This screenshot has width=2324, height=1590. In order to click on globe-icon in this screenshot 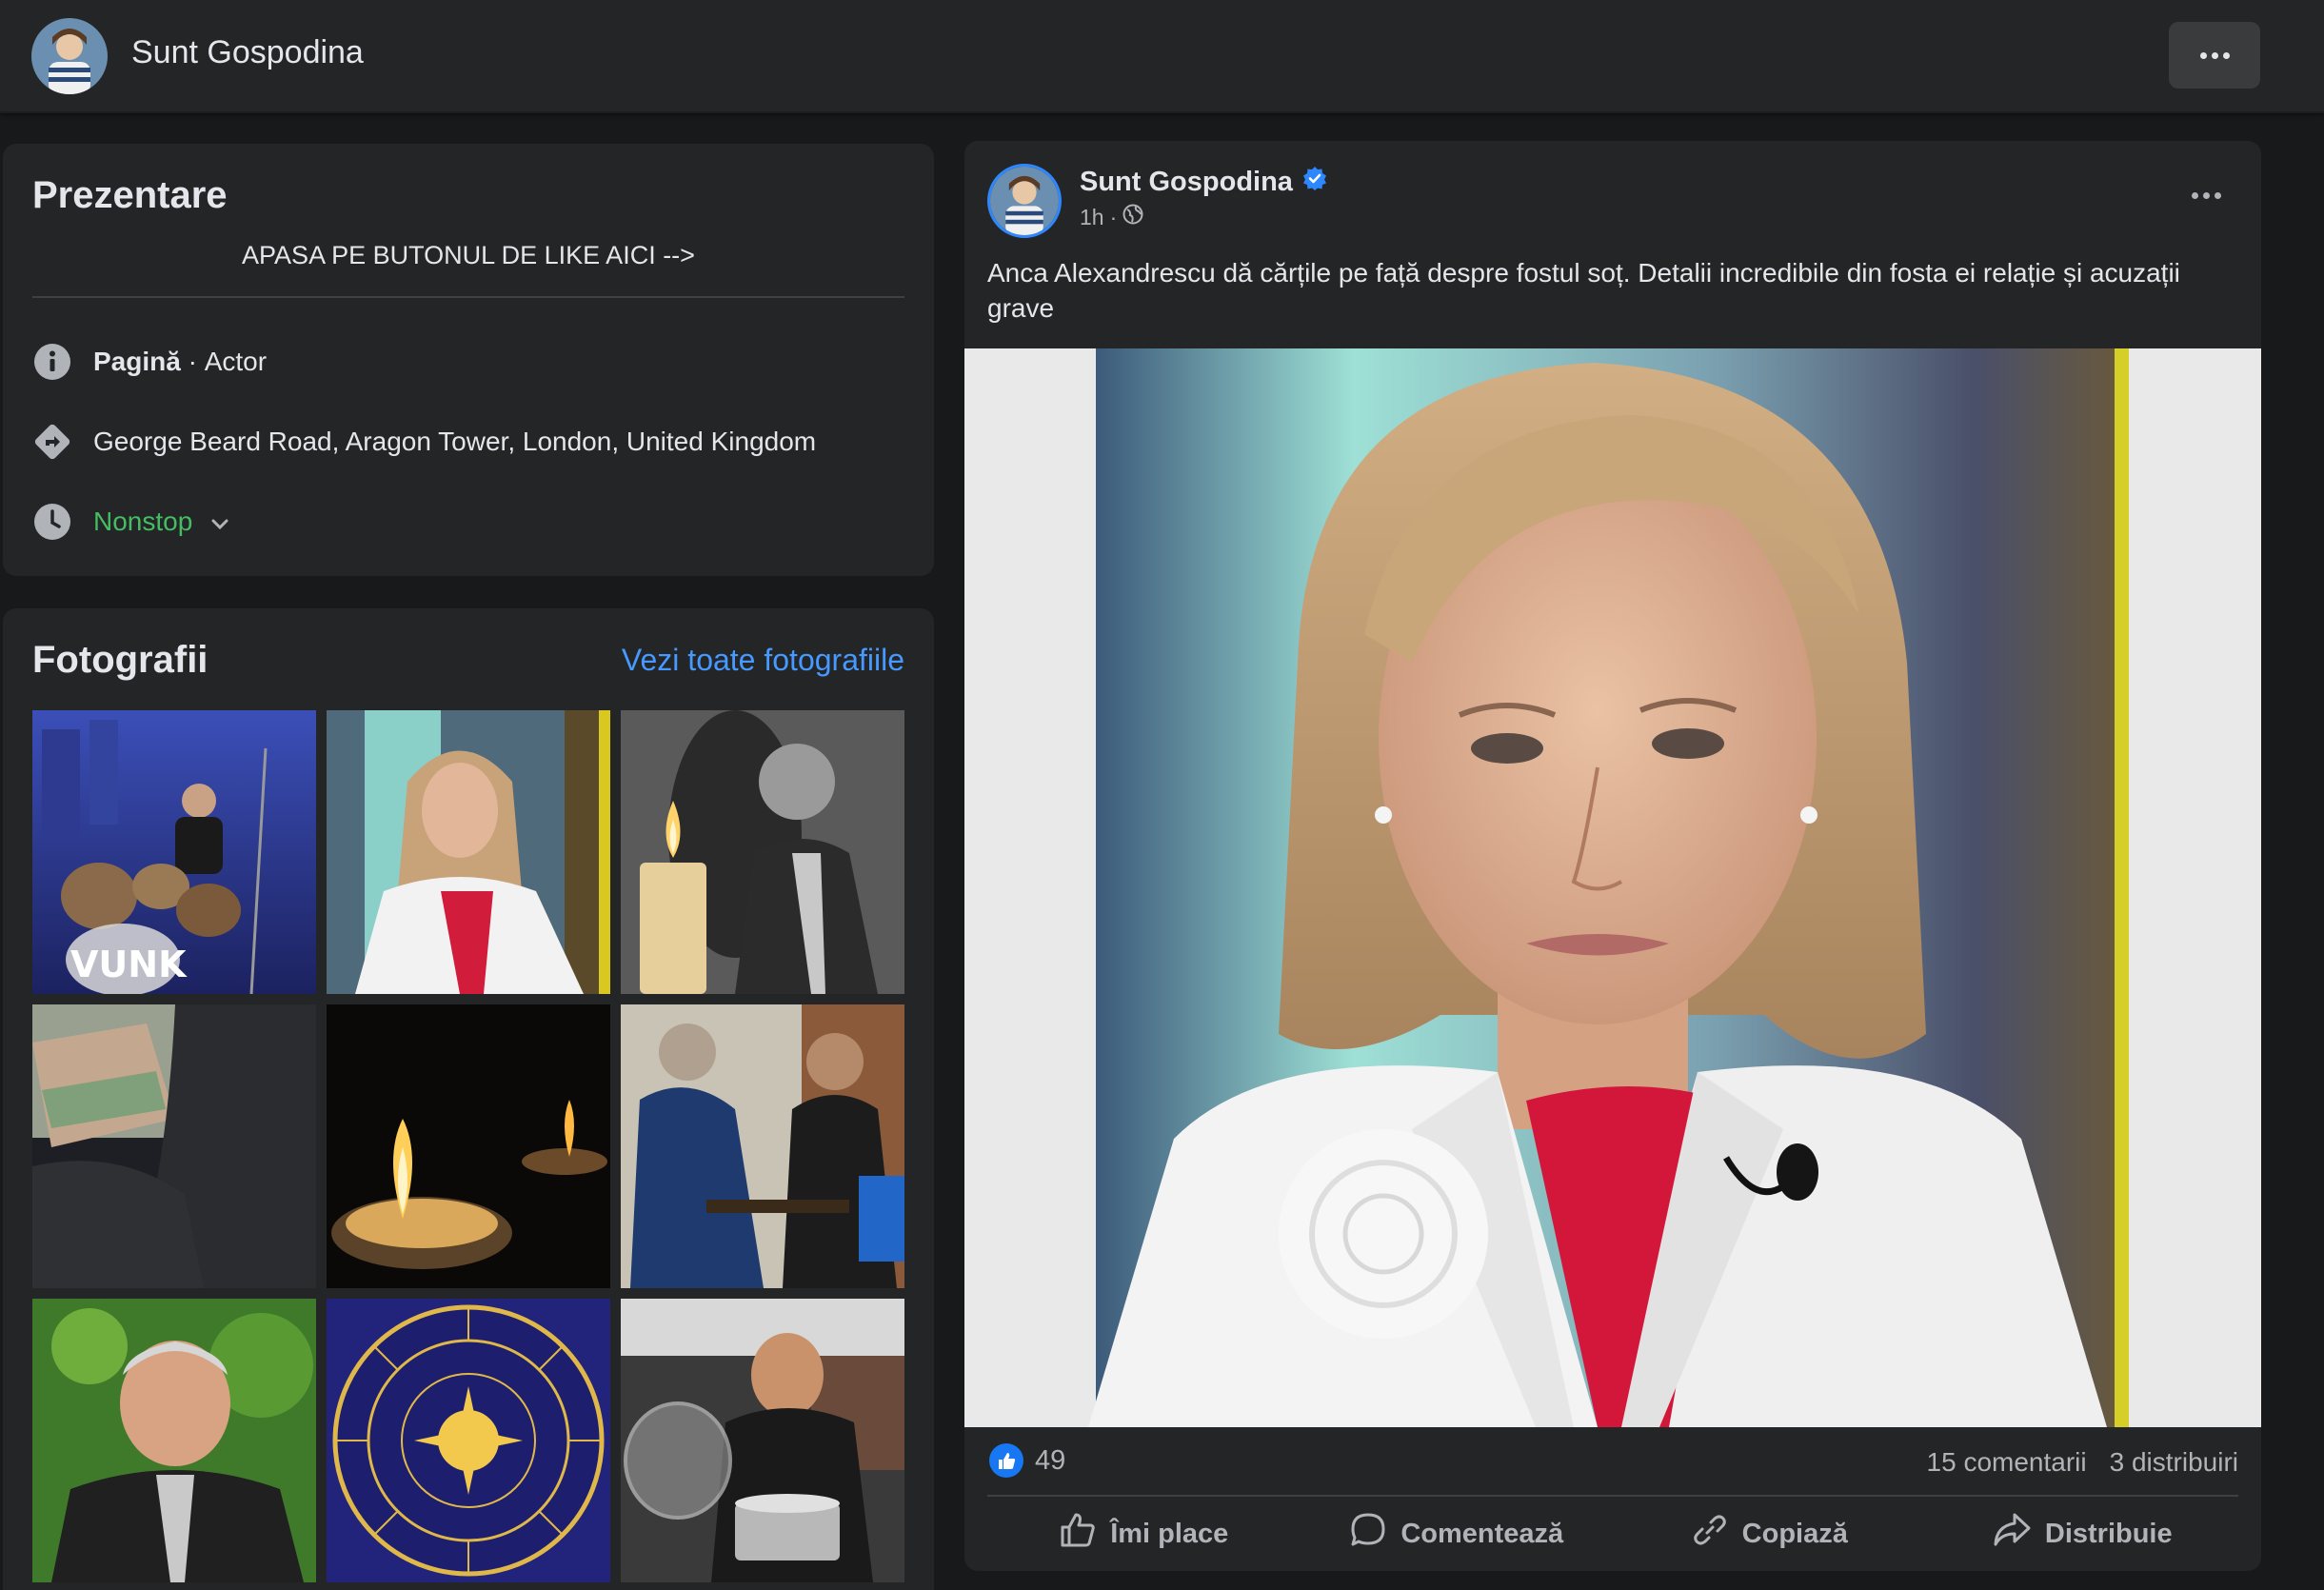, I will do `click(1132, 217)`.